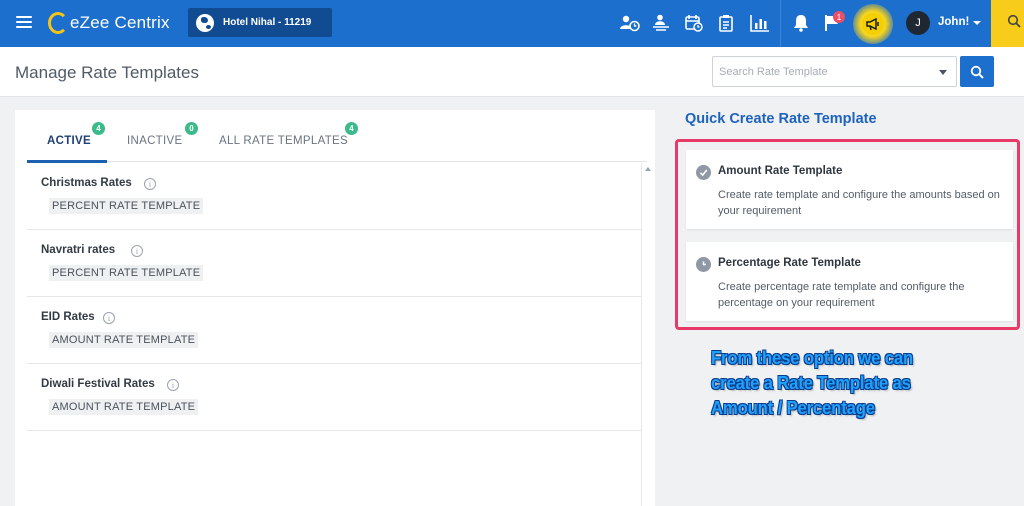 The width and height of the screenshot is (1024, 506). Describe the element at coordinates (648, 169) in the screenshot. I see `scroll-up-icon` at that location.